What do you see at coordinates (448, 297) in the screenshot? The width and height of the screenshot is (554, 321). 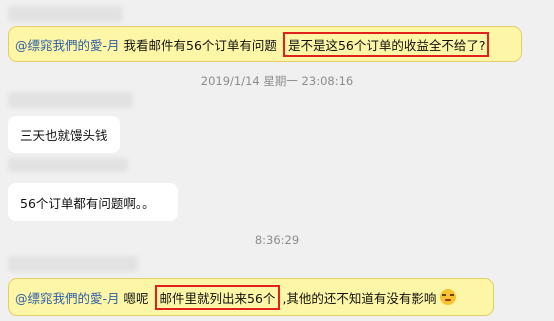 I see `awkward-emoji-icon` at bounding box center [448, 297].